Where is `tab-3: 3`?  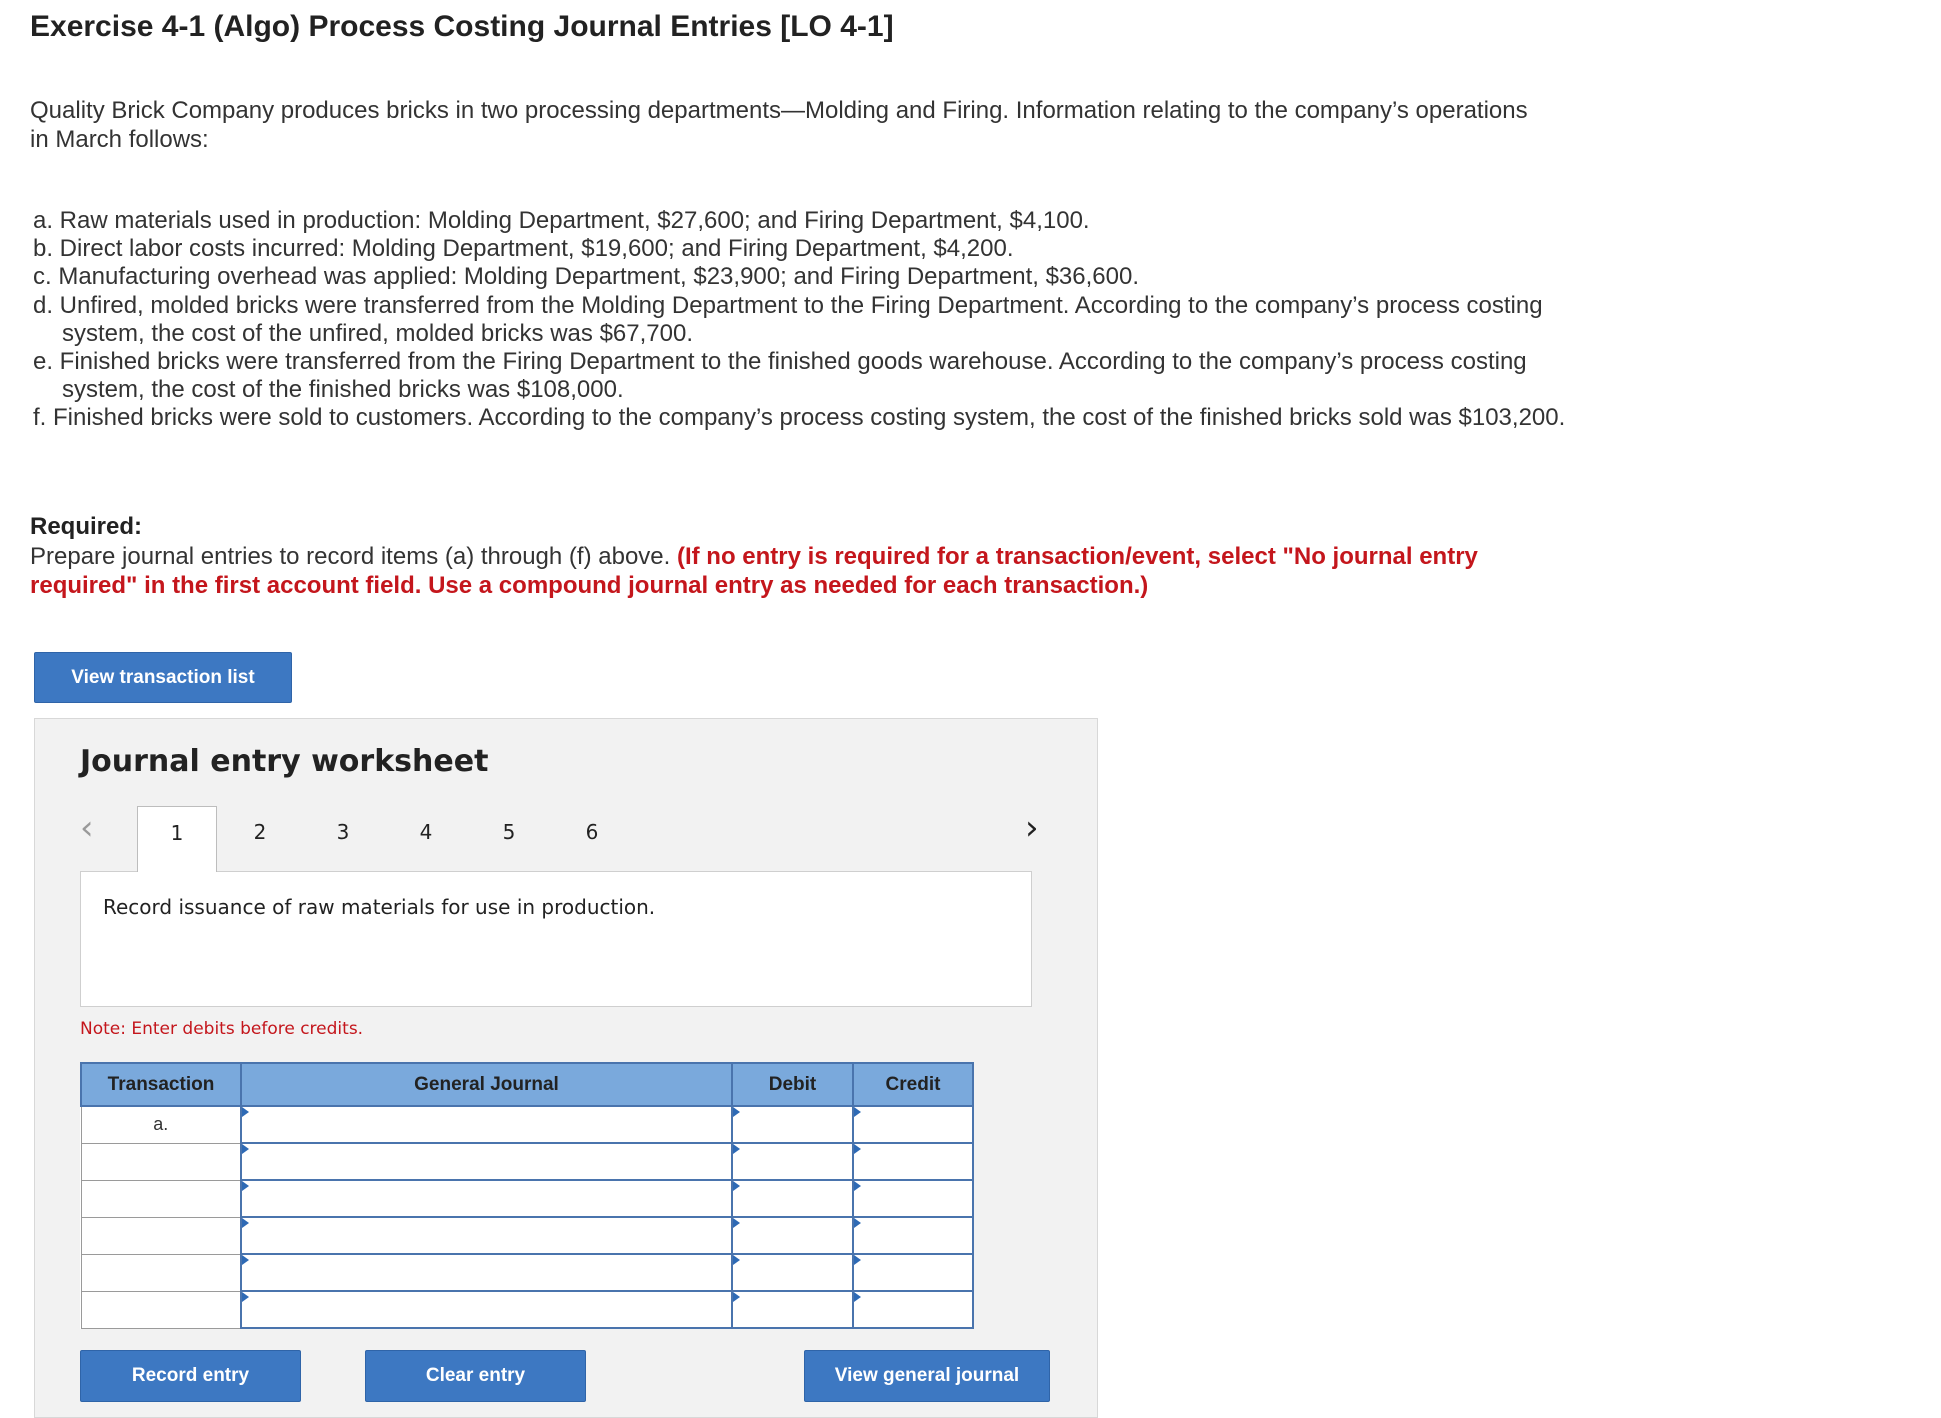
tab-3: 3 is located at coordinates (343, 839).